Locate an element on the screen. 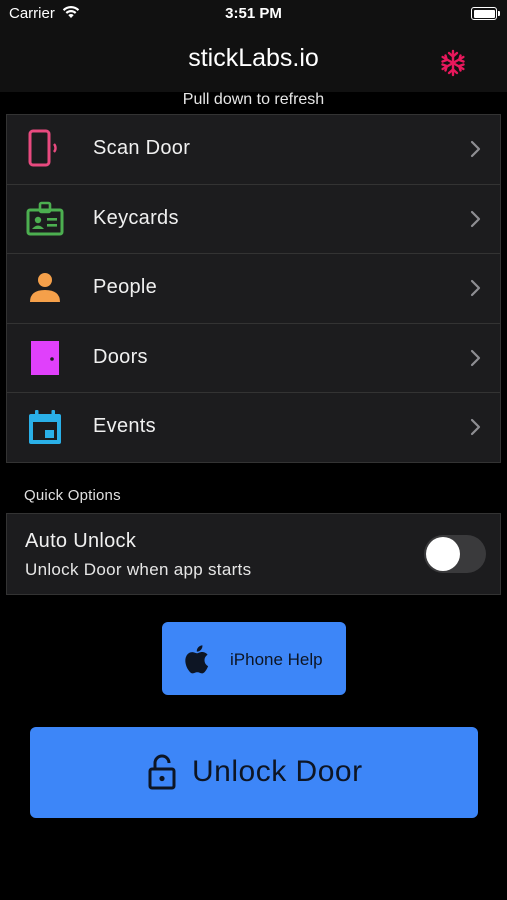 The height and width of the screenshot is (900, 507). menu-item-people: People is located at coordinates (253, 289).